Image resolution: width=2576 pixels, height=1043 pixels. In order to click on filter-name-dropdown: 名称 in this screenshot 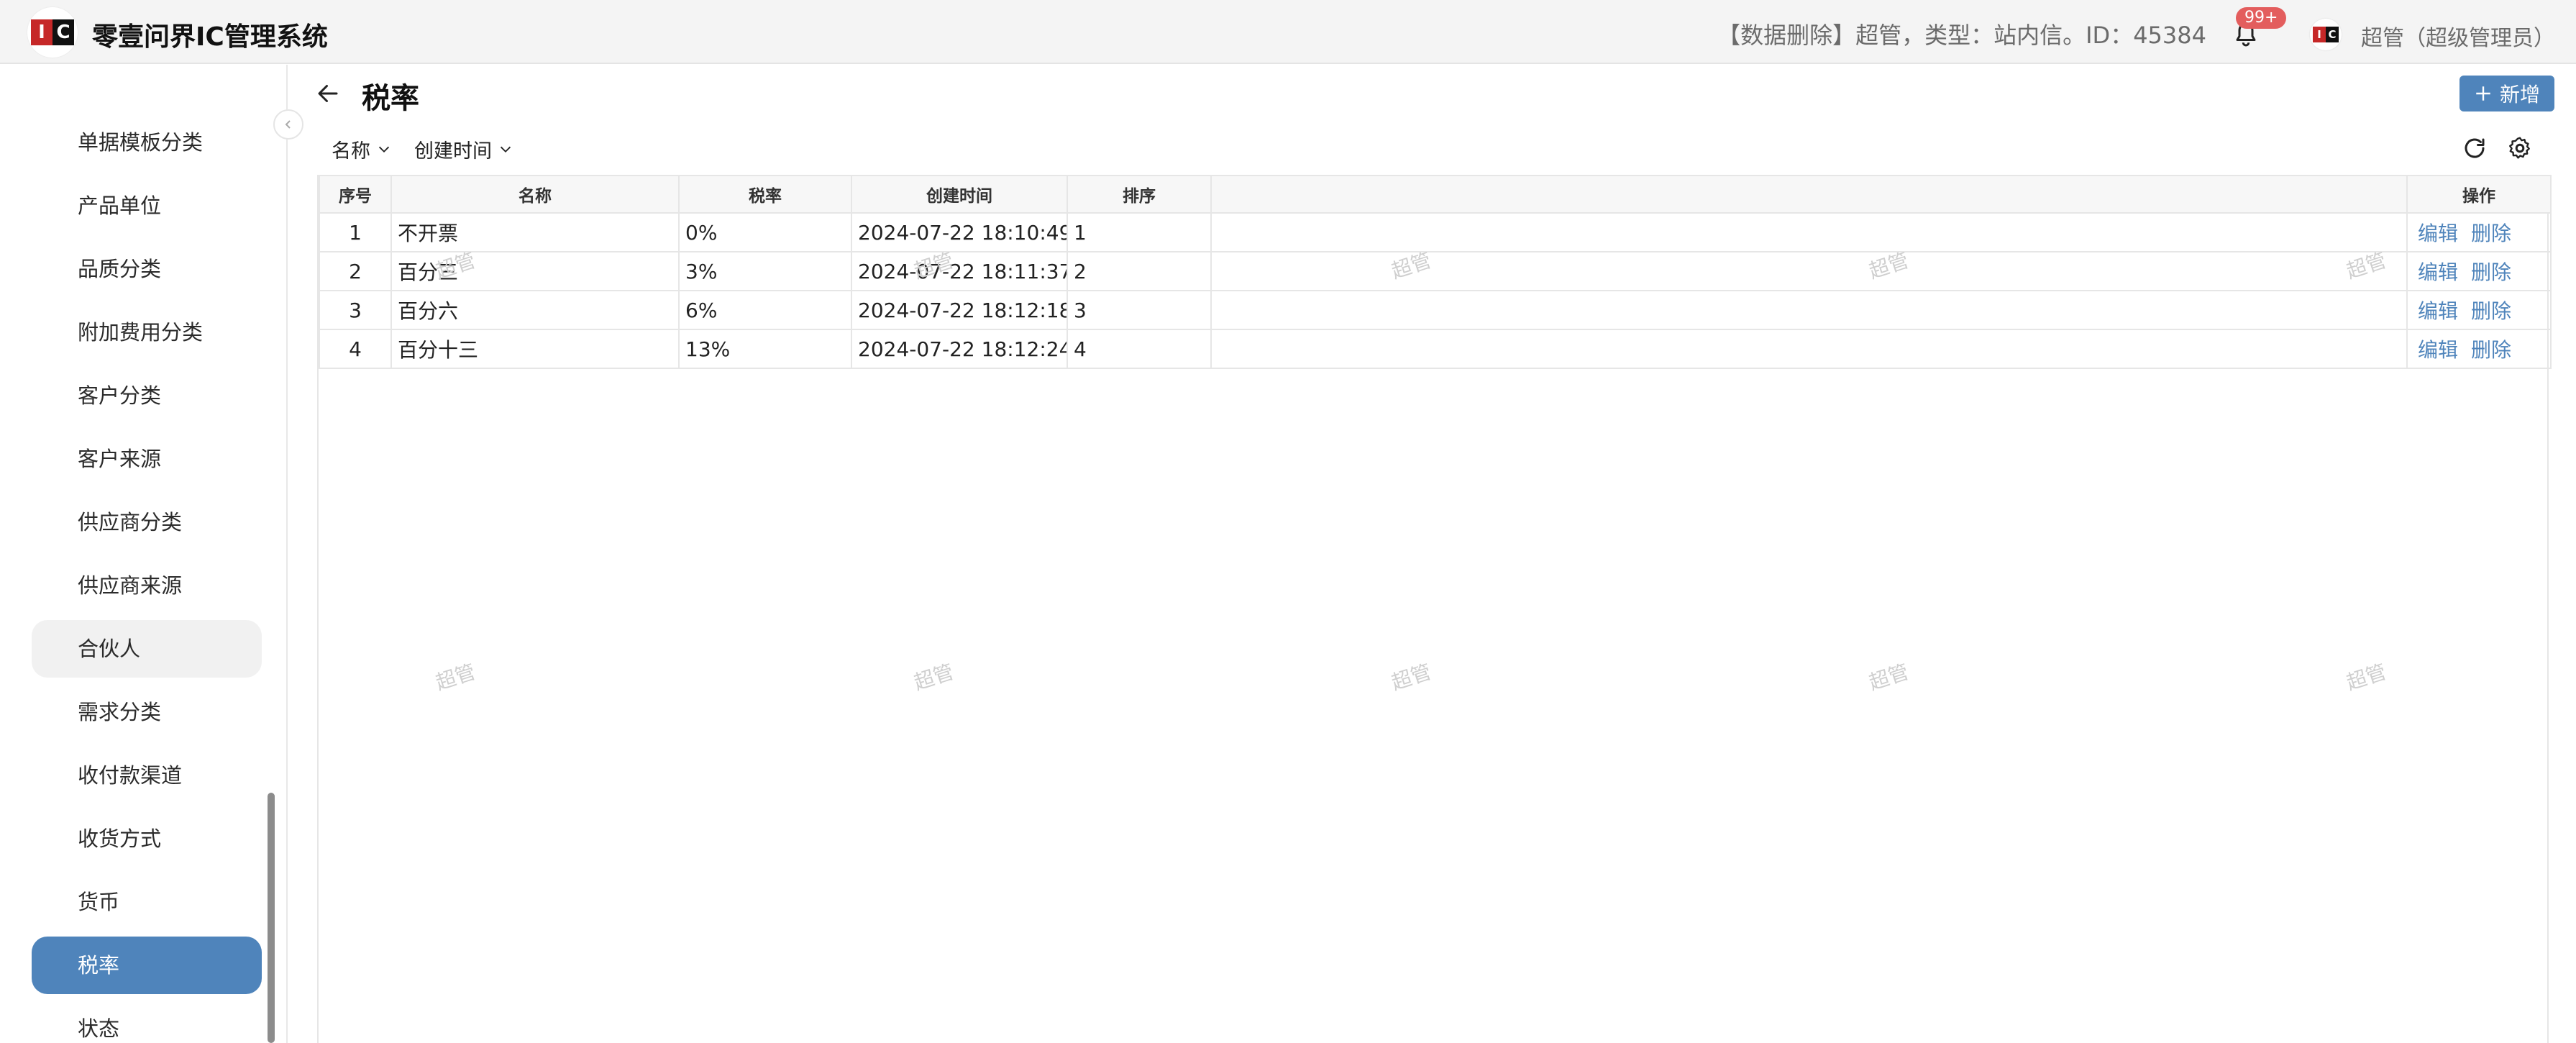, I will do `click(362, 149)`.